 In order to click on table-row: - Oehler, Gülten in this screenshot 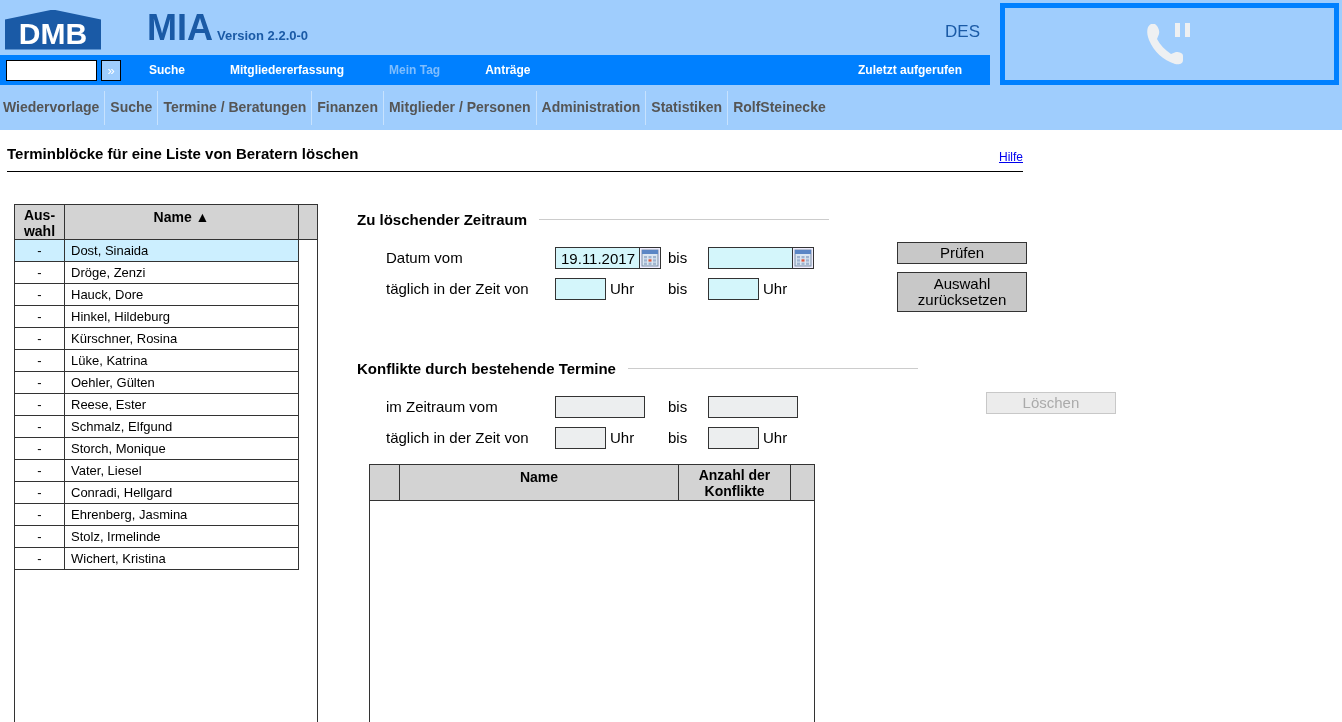, I will do `click(157, 382)`.